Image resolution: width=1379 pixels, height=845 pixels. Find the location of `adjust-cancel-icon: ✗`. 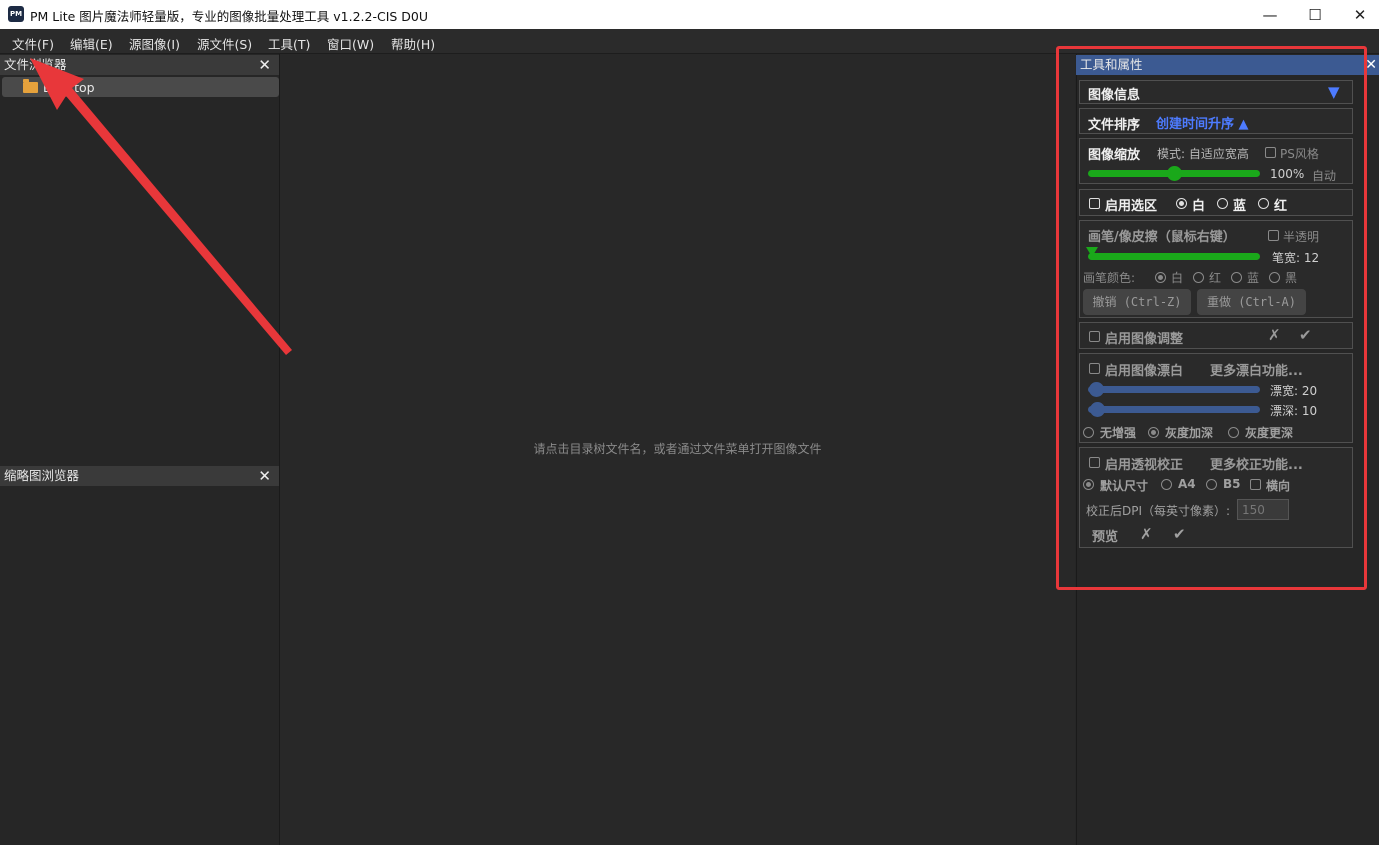

adjust-cancel-icon: ✗ is located at coordinates (1274, 335).